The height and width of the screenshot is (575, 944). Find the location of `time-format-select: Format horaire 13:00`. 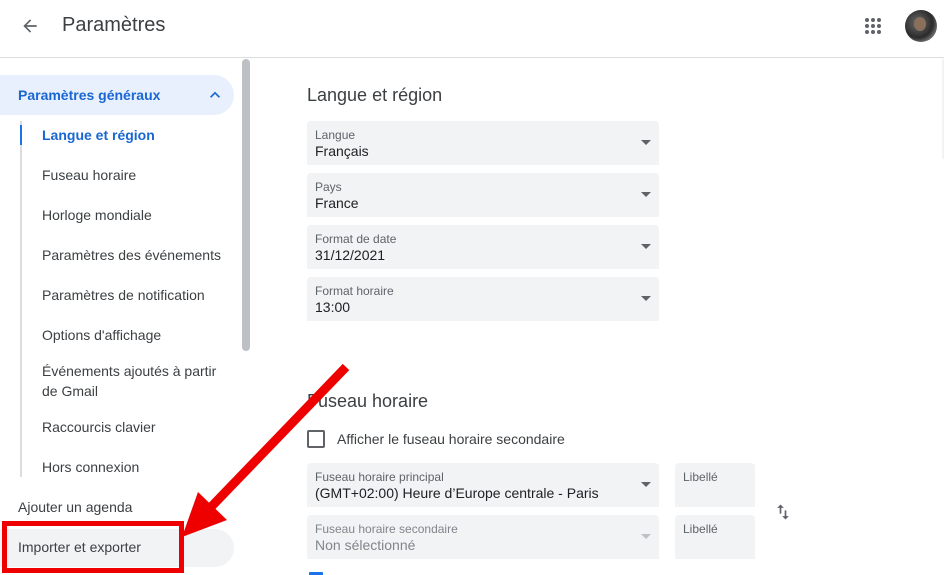

time-format-select: Format horaire 13:00 is located at coordinates (483, 299).